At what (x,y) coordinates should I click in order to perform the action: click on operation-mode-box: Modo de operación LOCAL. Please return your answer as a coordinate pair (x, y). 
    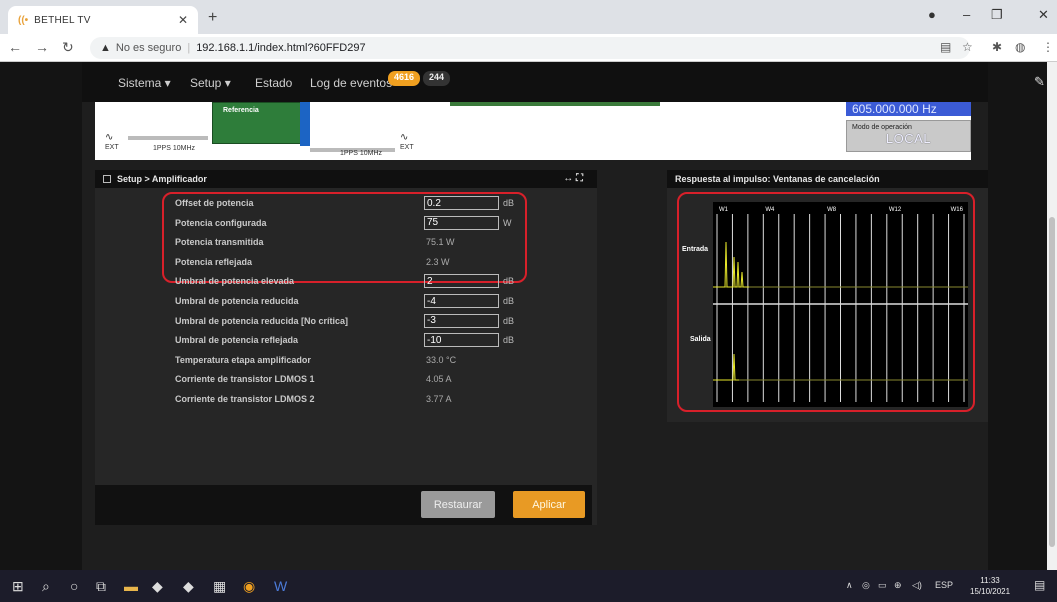
    Looking at the image, I should click on (908, 136).